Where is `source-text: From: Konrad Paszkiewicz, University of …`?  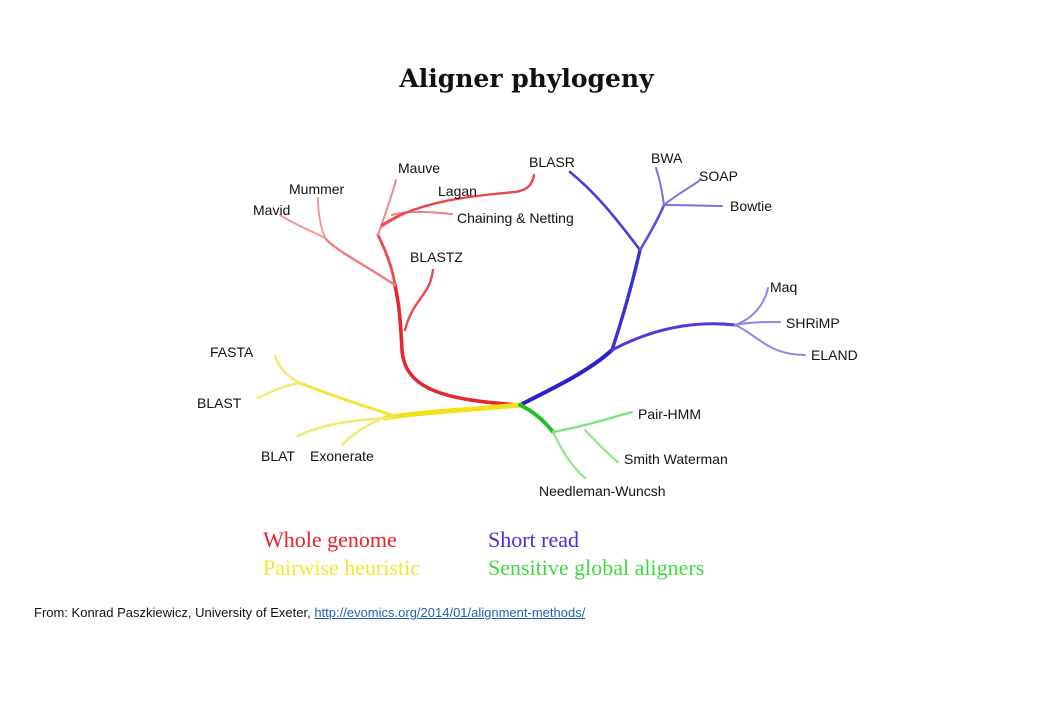
source-text: From: Konrad Paszkiewicz, University of … is located at coordinates (172, 612).